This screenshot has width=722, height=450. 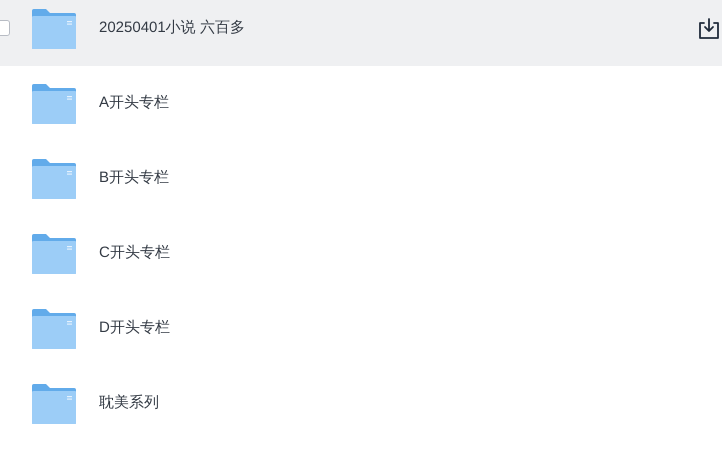 I want to click on folder-name: B开头专栏, so click(x=134, y=178).